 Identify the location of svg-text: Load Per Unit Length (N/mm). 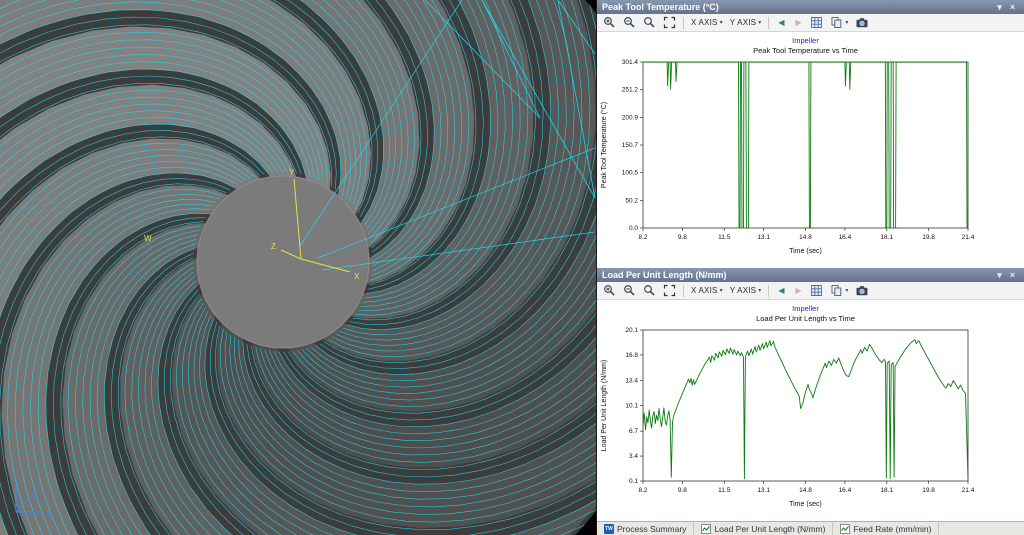
(604, 405).